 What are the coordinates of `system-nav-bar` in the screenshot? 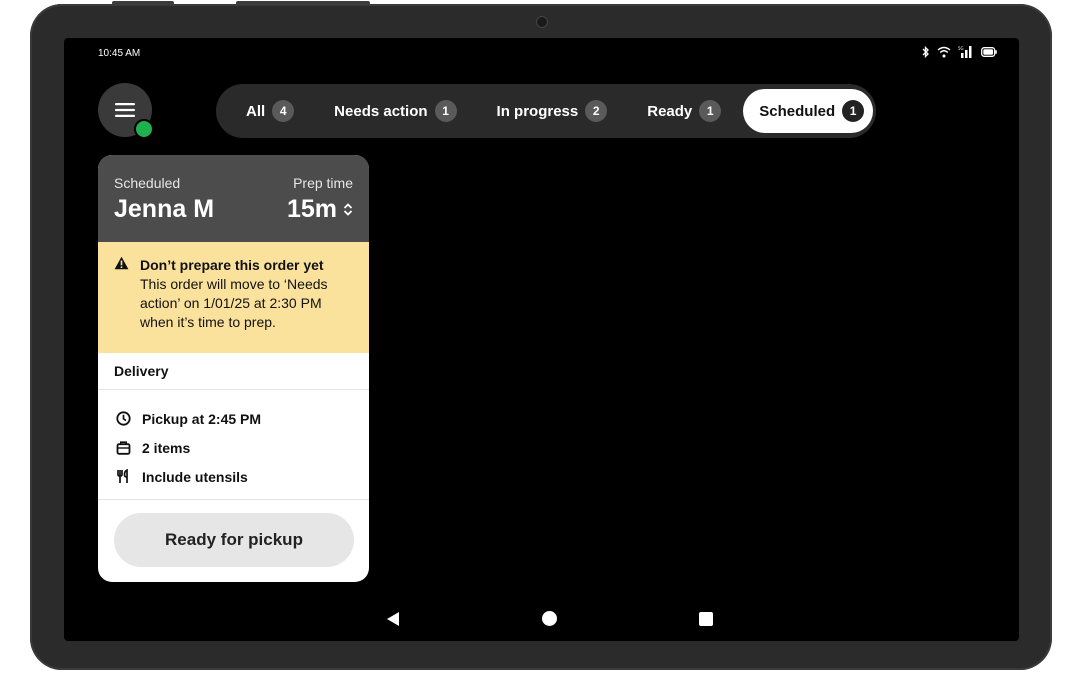 It's located at (541, 619).